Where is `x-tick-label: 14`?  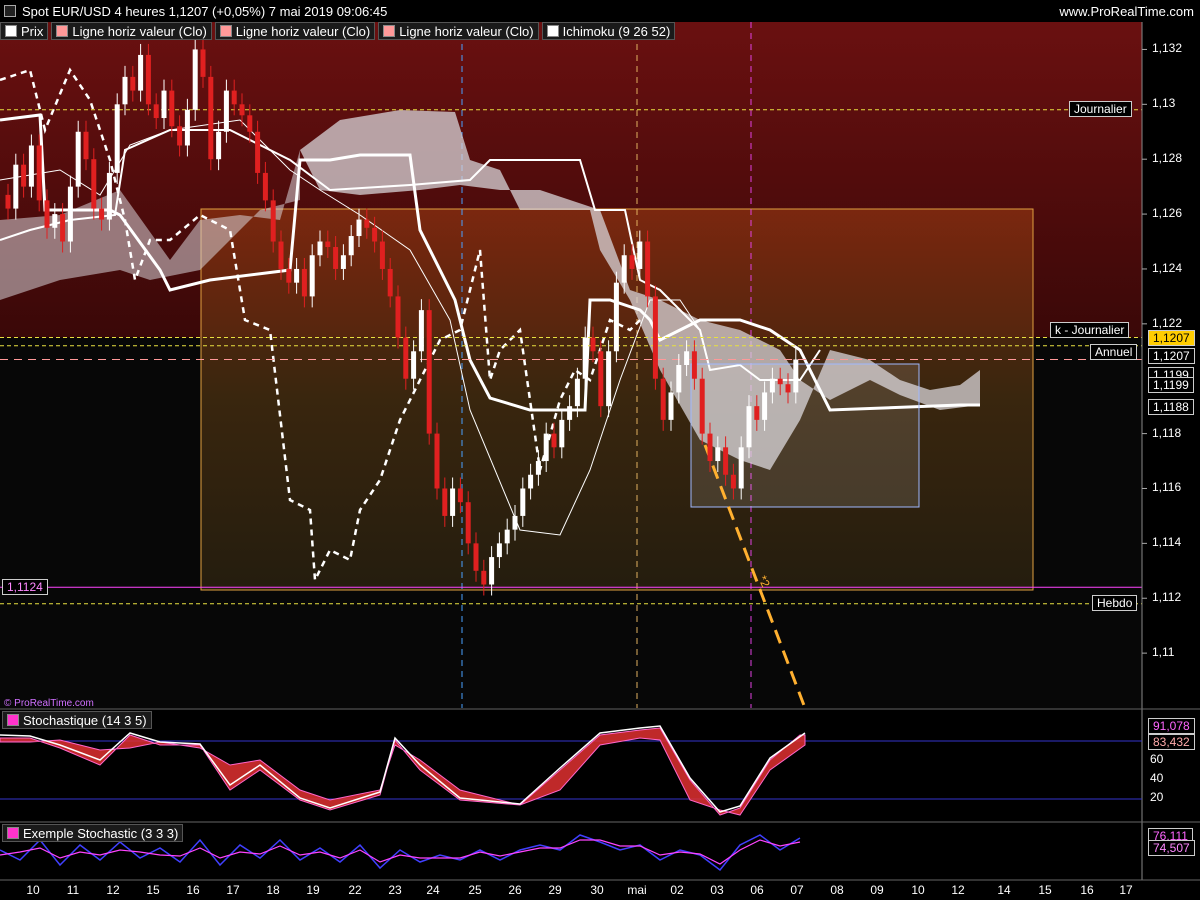 x-tick-label: 14 is located at coordinates (1004, 890).